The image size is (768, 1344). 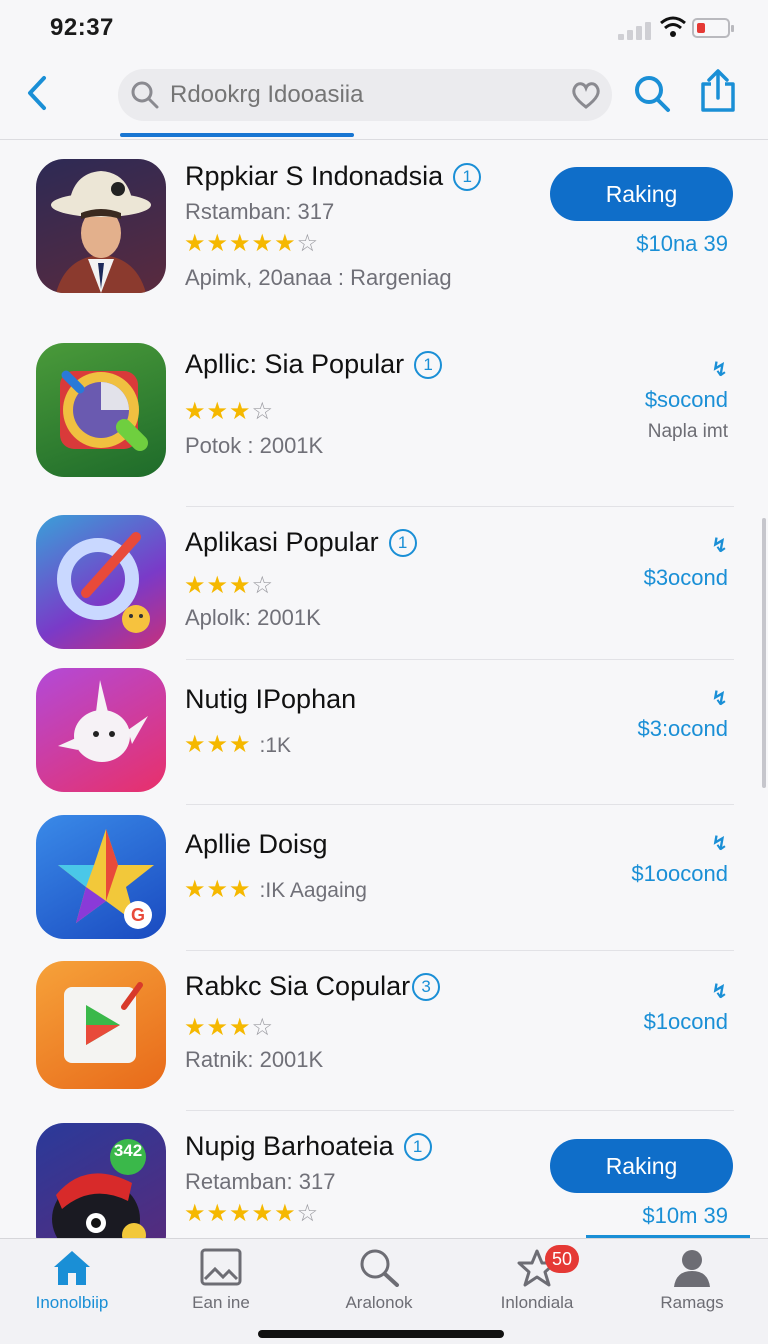 I want to click on app-name: Apllic: Sia Popular 1, so click(x=314, y=364).